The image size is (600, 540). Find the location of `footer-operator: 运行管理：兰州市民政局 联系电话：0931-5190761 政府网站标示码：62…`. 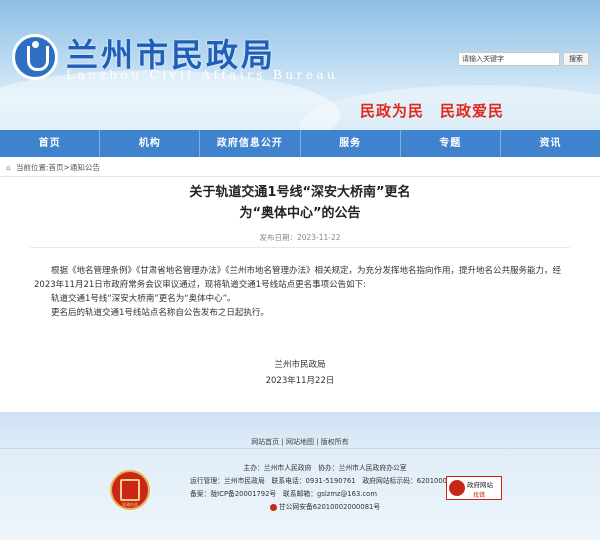

footer-operator: 运行管理：兰州市民政局 联系电话：0931-5190761 政府网站标示码：62… is located at coordinates (325, 481).